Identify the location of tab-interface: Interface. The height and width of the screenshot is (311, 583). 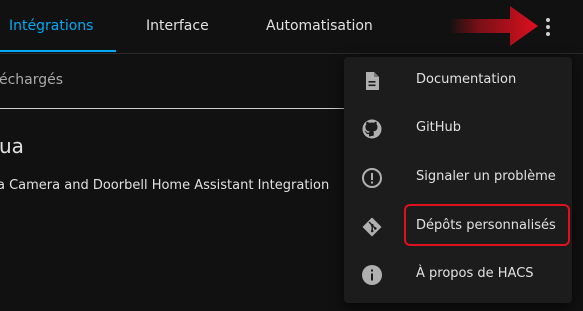
(177, 26).